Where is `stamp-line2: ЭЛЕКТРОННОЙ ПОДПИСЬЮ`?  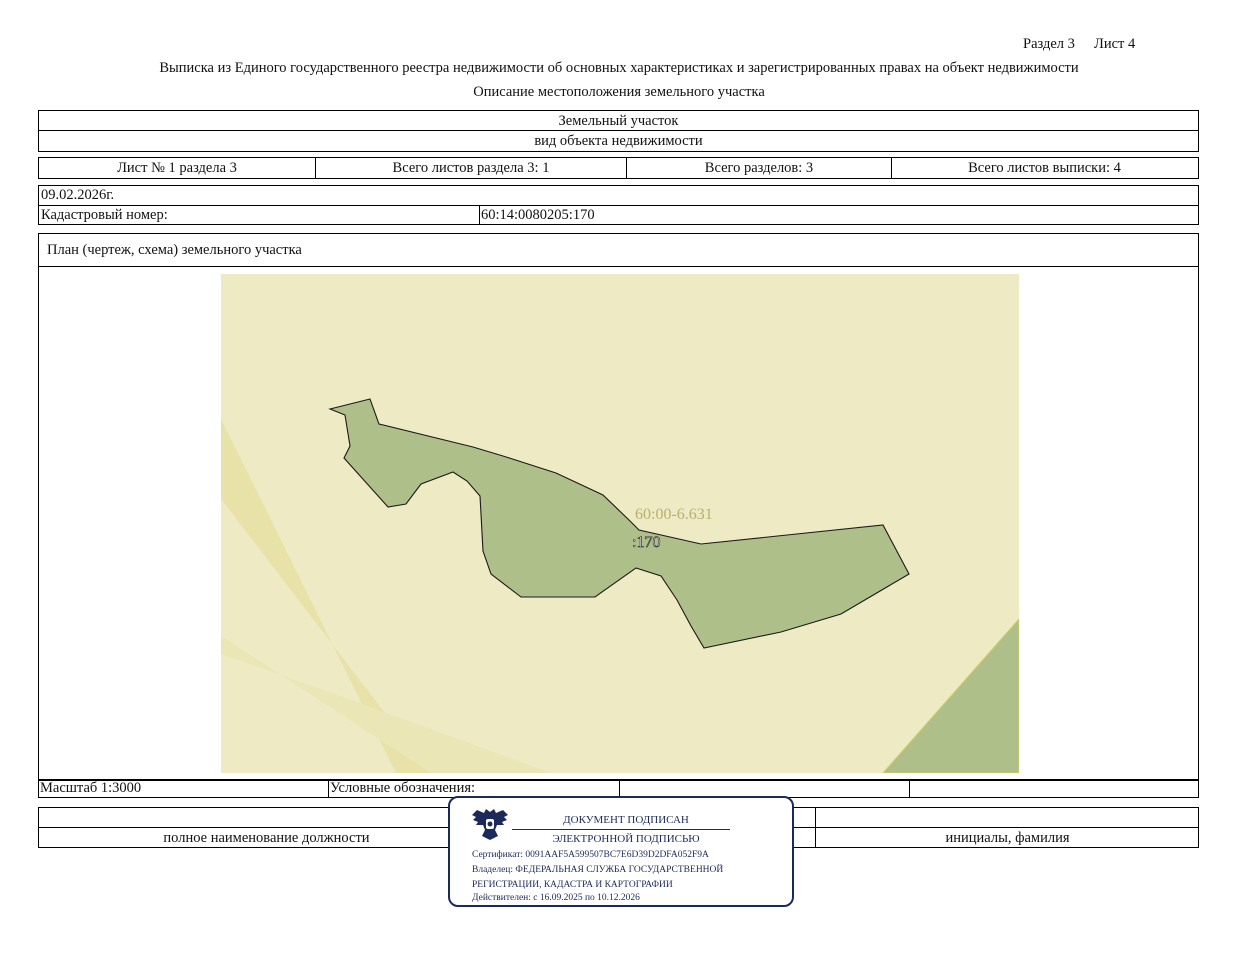
stamp-line2: ЭЛЕКТРОННОЙ ПОДПИСЬЮ is located at coordinates (626, 839).